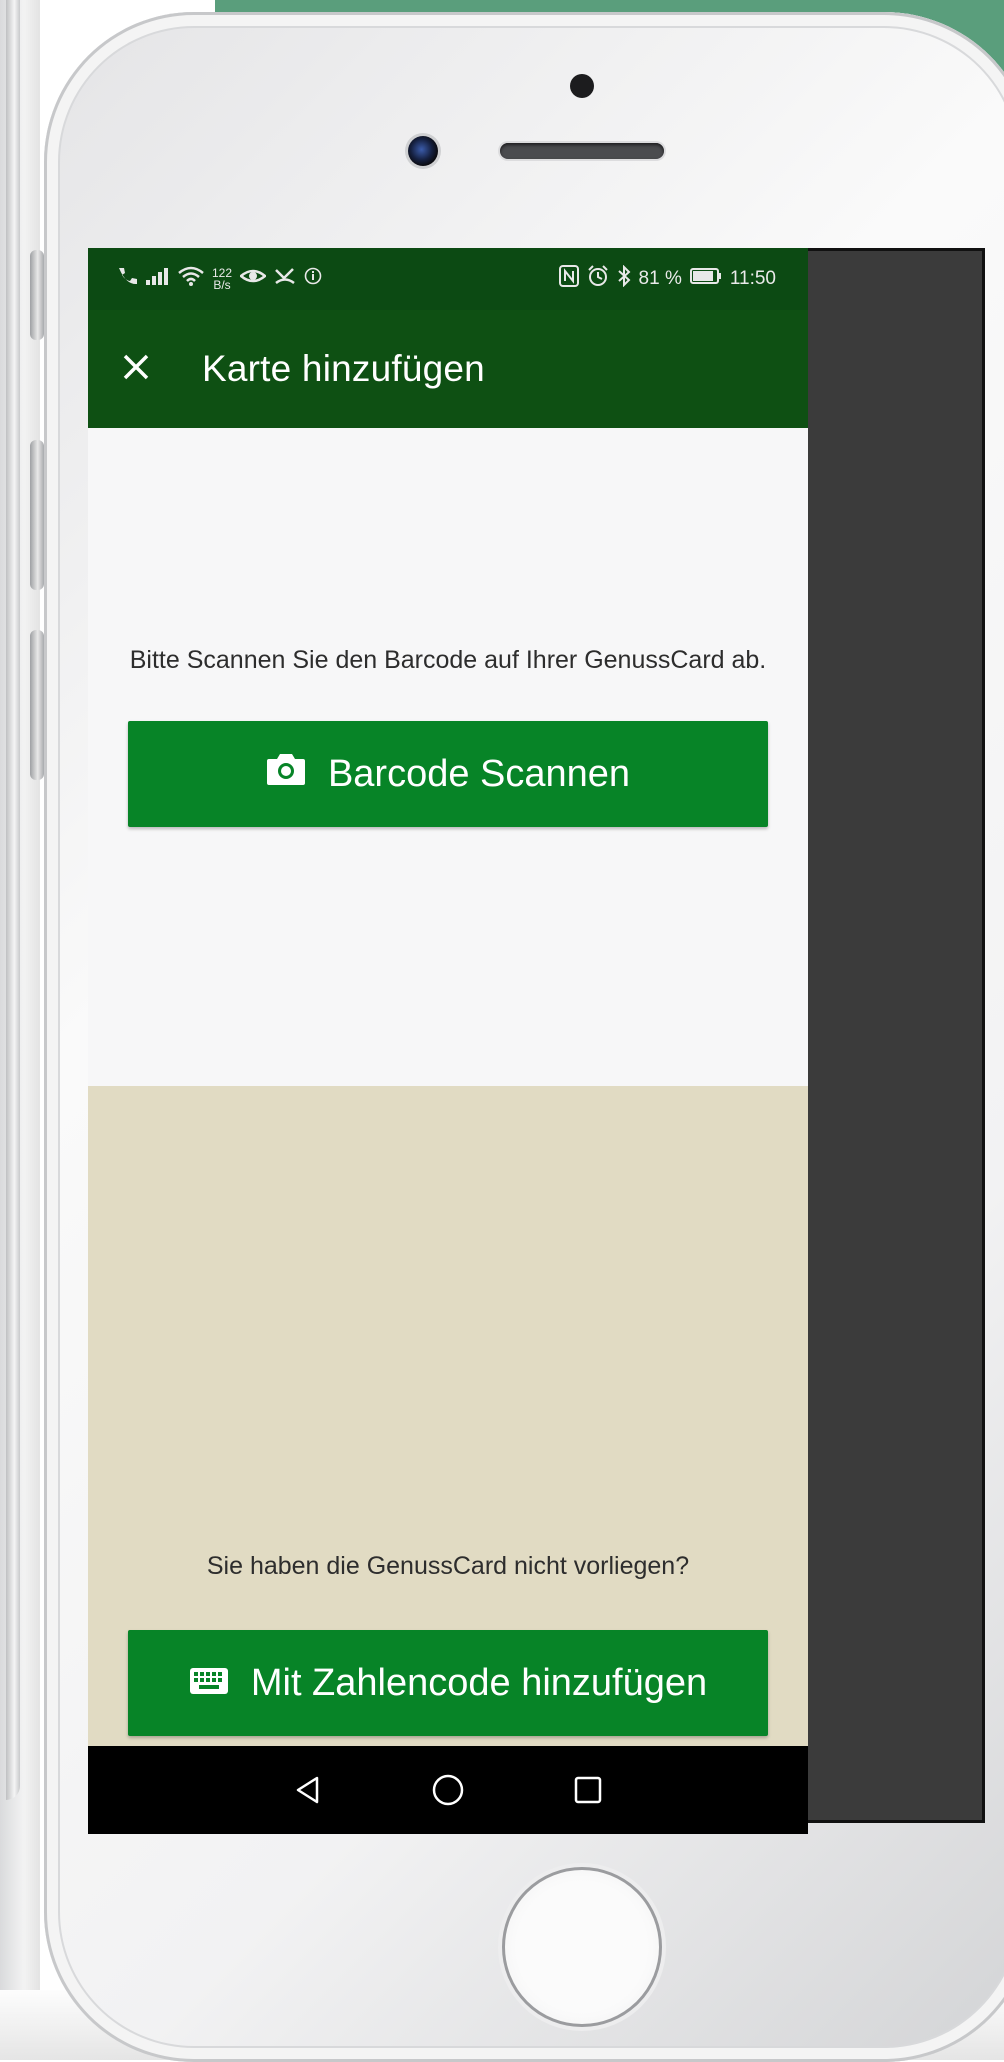 This screenshot has width=1004, height=2062. I want to click on barcode-scan-button: Barcode Scannen, so click(448, 774).